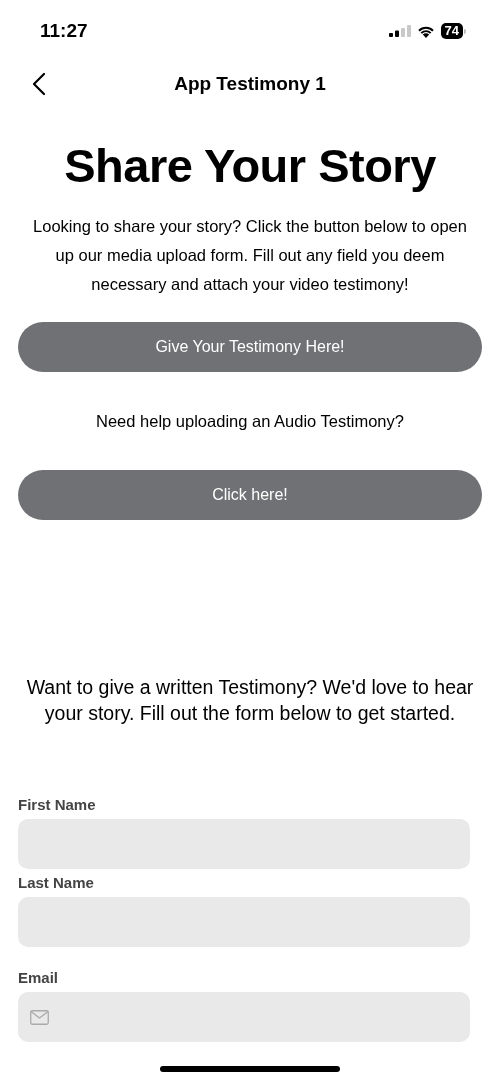  What do you see at coordinates (453, 31) in the screenshot?
I see `battery-indicator: 74` at bounding box center [453, 31].